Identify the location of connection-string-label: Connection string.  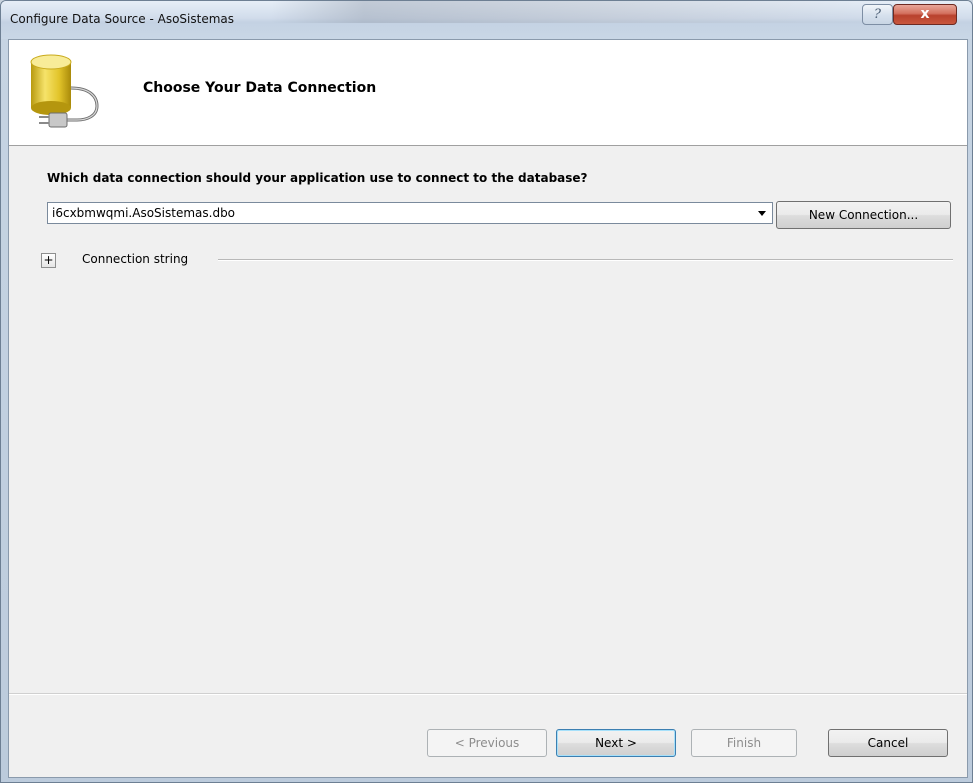
(135, 259).